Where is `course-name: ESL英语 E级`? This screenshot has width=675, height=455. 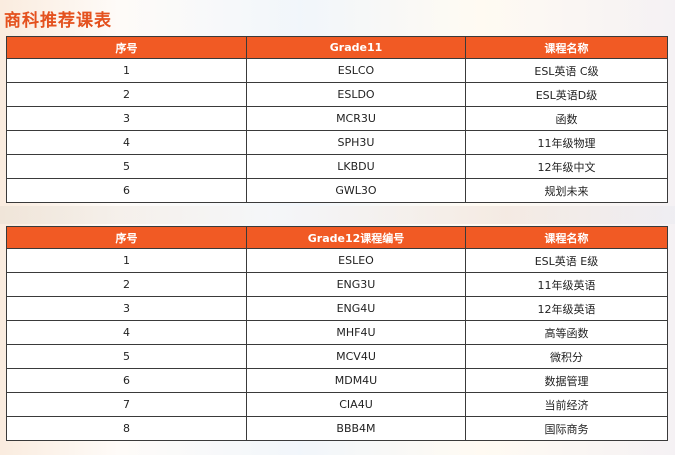 course-name: ESL英语 E级 is located at coordinates (566, 260).